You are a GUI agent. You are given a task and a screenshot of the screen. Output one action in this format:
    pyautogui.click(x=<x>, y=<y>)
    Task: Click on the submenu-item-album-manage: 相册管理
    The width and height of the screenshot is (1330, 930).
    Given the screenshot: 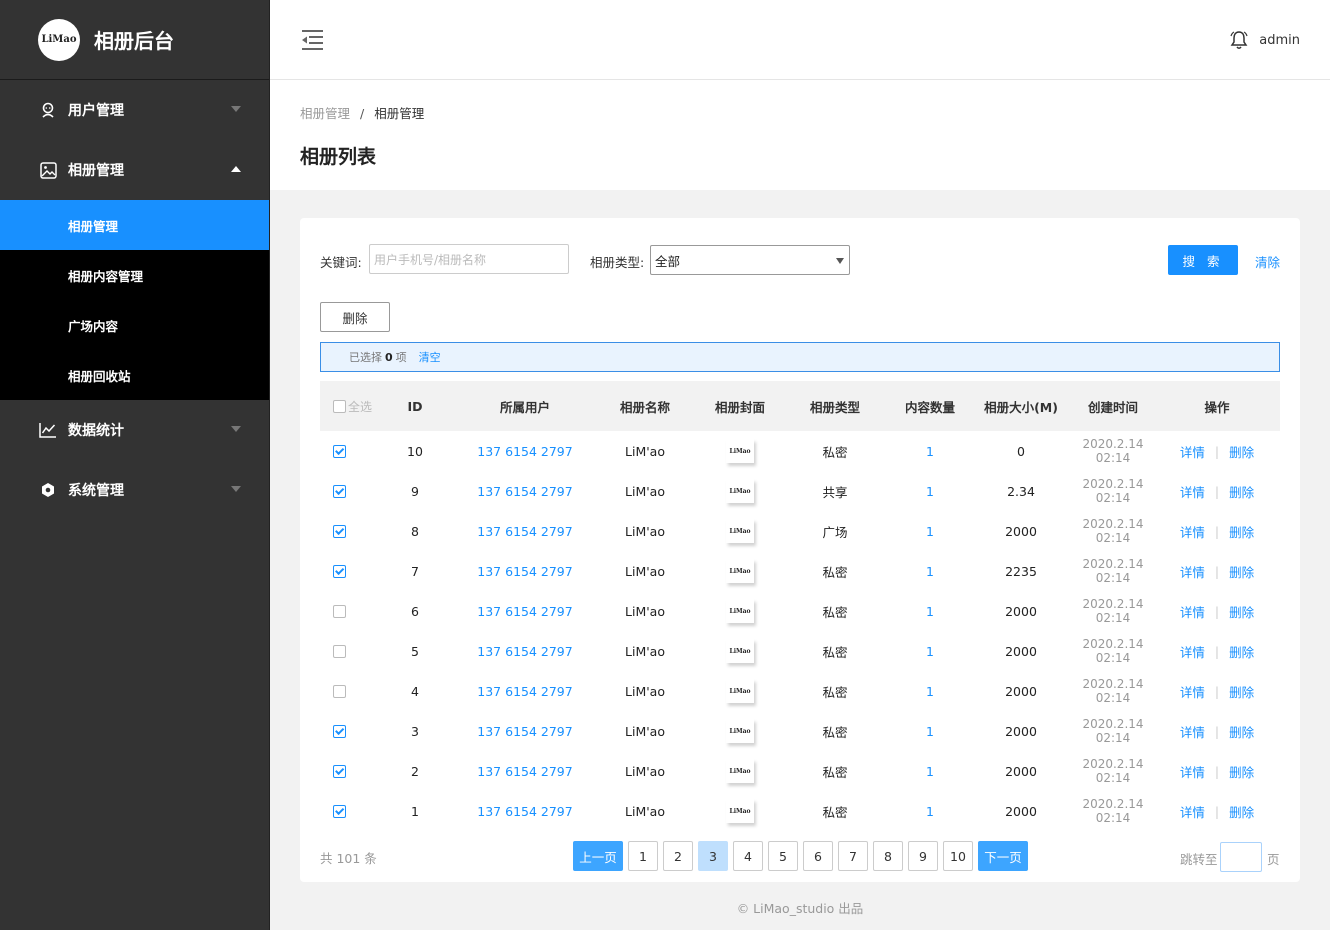 What is the action you would take?
    pyautogui.click(x=134, y=225)
    